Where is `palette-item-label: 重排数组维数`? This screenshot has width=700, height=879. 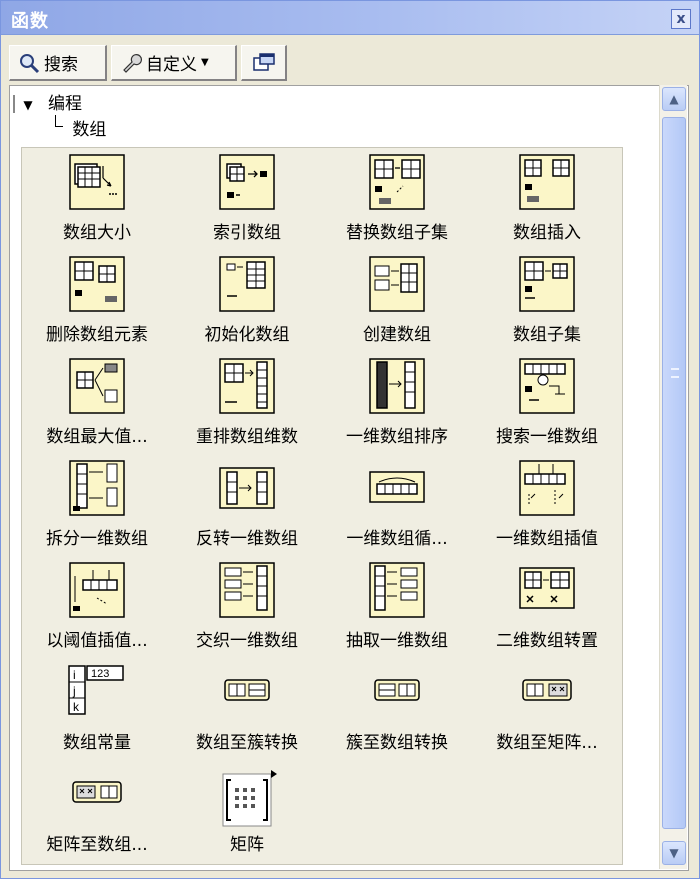 palette-item-label: 重排数组维数 is located at coordinates (247, 437).